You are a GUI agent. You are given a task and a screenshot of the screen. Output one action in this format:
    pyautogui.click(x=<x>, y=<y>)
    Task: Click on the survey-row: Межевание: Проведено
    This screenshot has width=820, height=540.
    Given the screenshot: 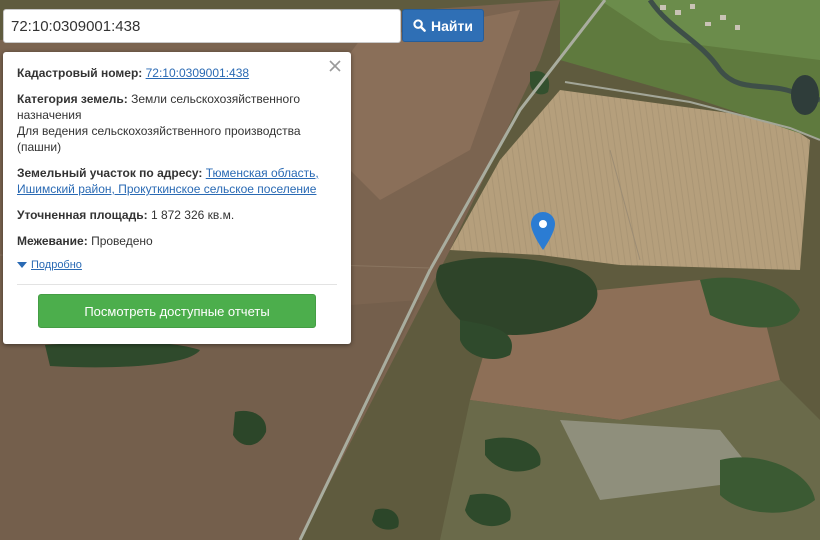 What is the action you would take?
    pyautogui.click(x=177, y=241)
    